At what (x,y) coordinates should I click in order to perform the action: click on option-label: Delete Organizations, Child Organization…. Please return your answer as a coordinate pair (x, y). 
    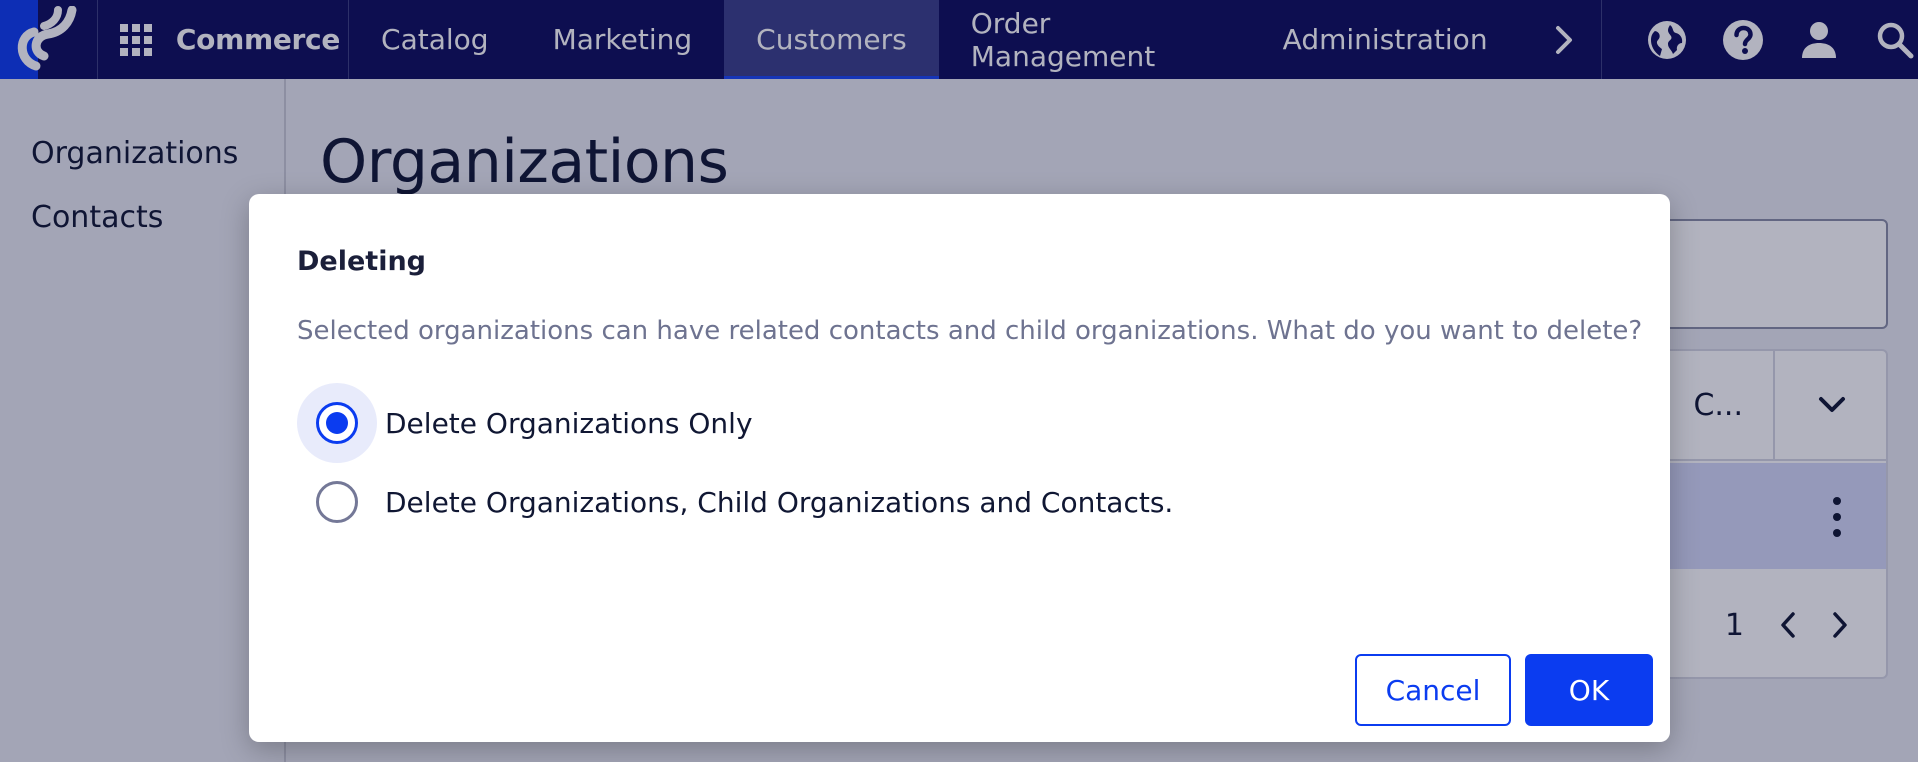
    Looking at the image, I should click on (779, 502).